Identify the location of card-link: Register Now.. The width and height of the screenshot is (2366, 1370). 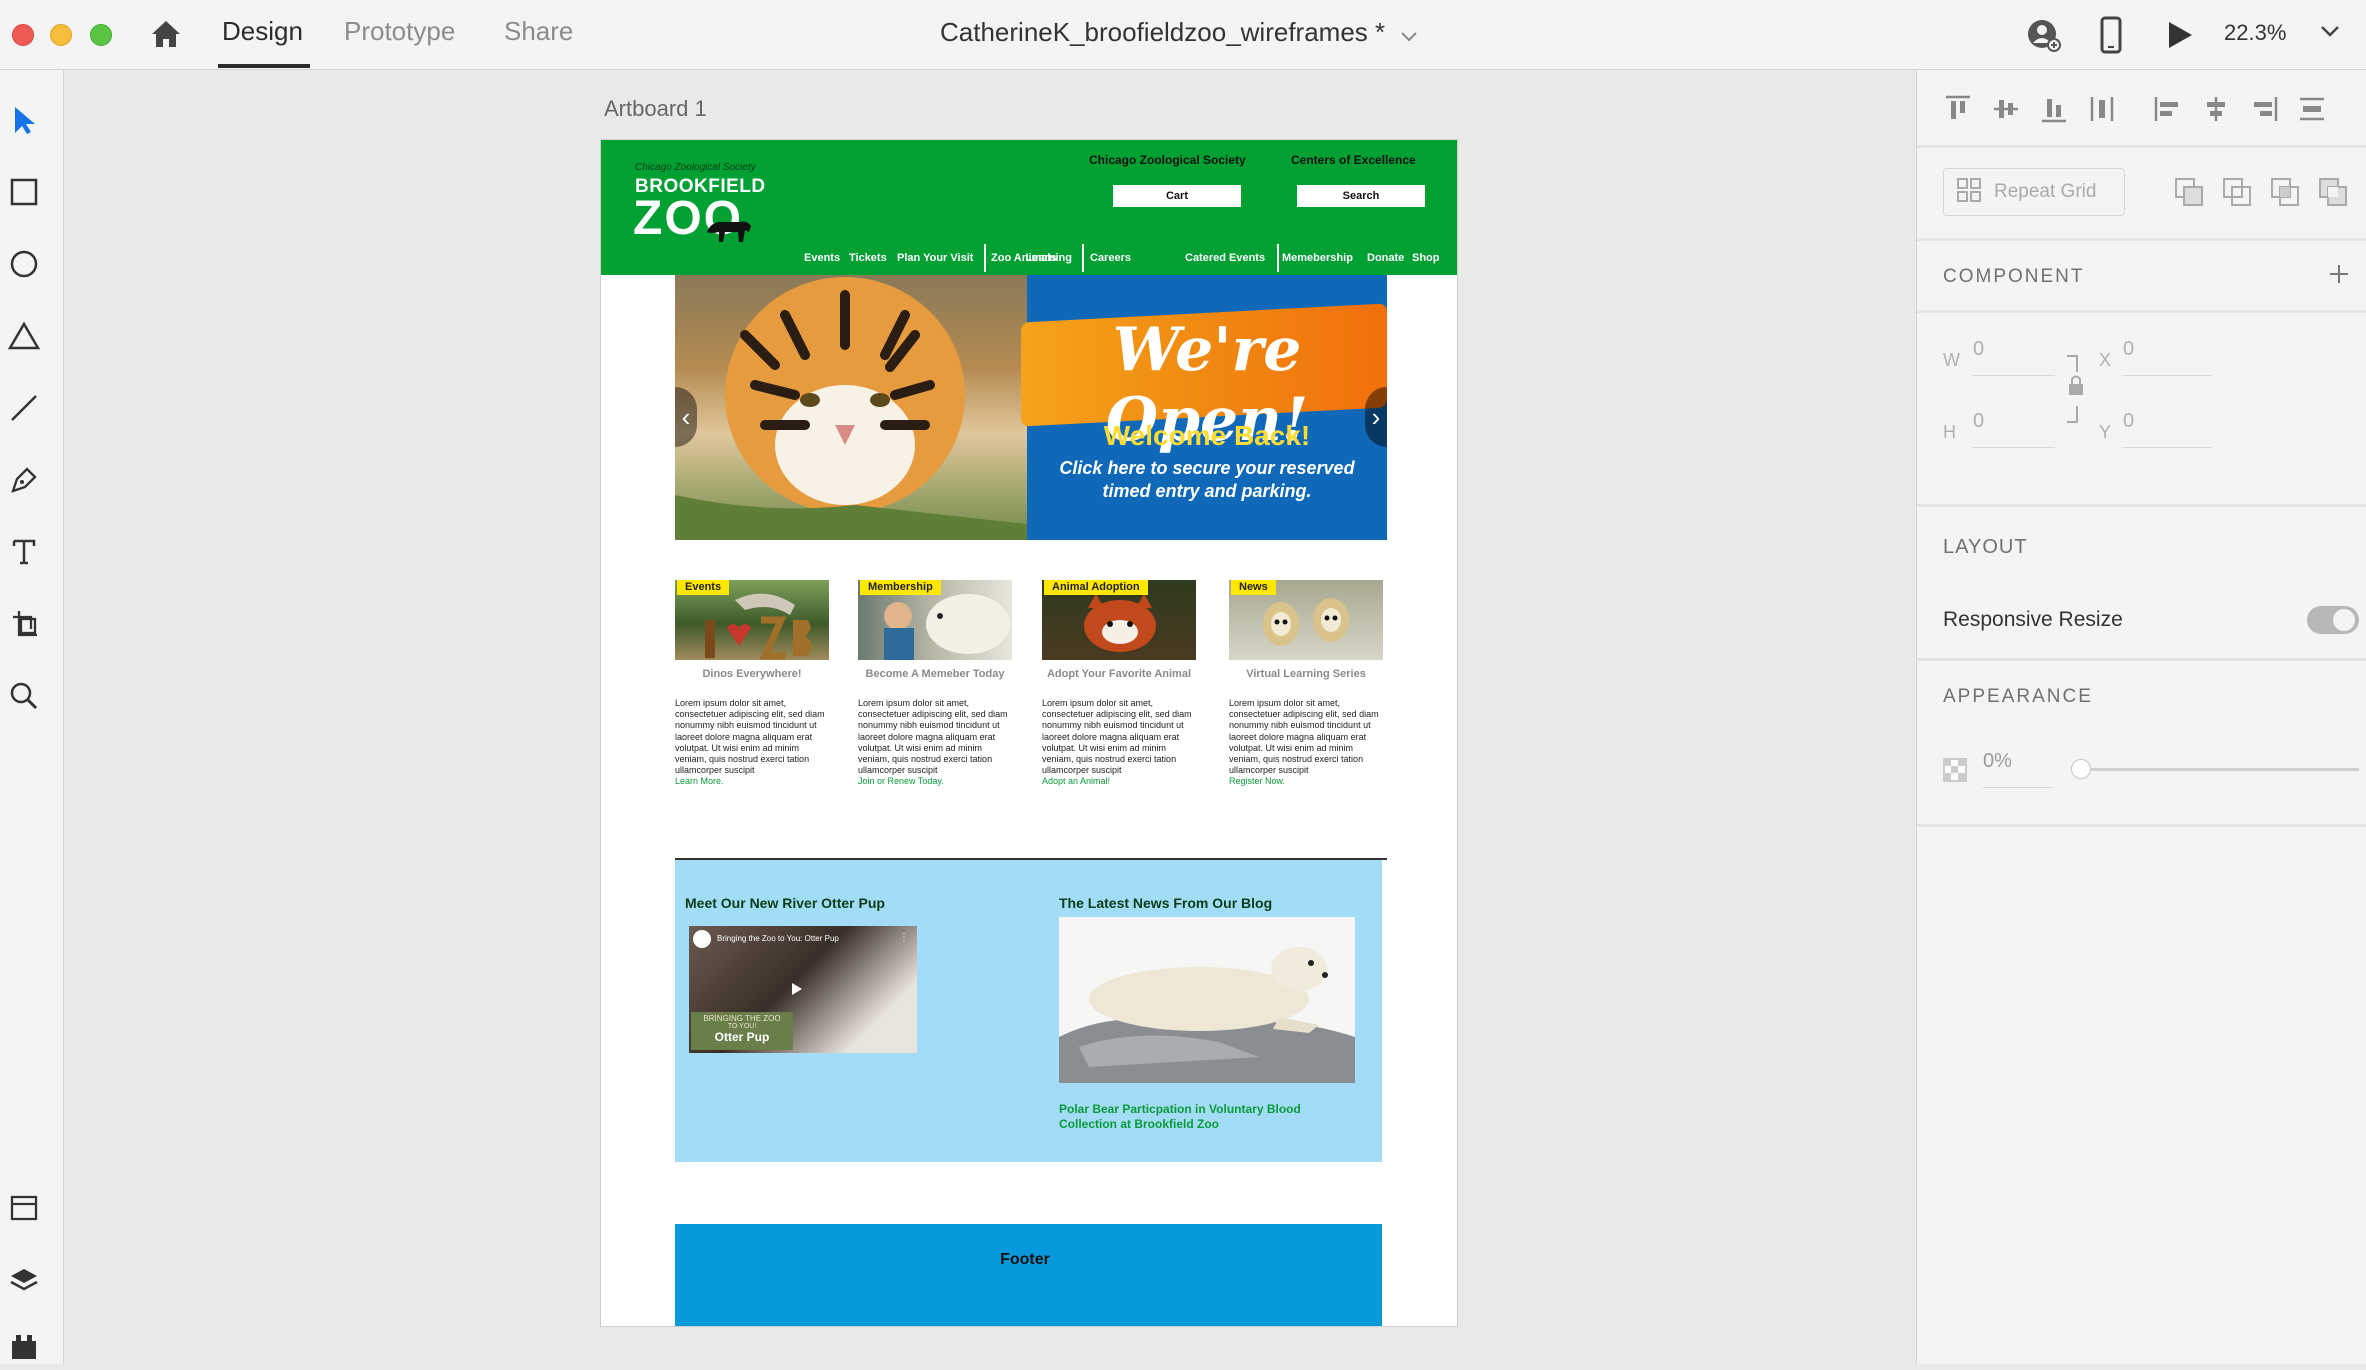
(1257, 781).